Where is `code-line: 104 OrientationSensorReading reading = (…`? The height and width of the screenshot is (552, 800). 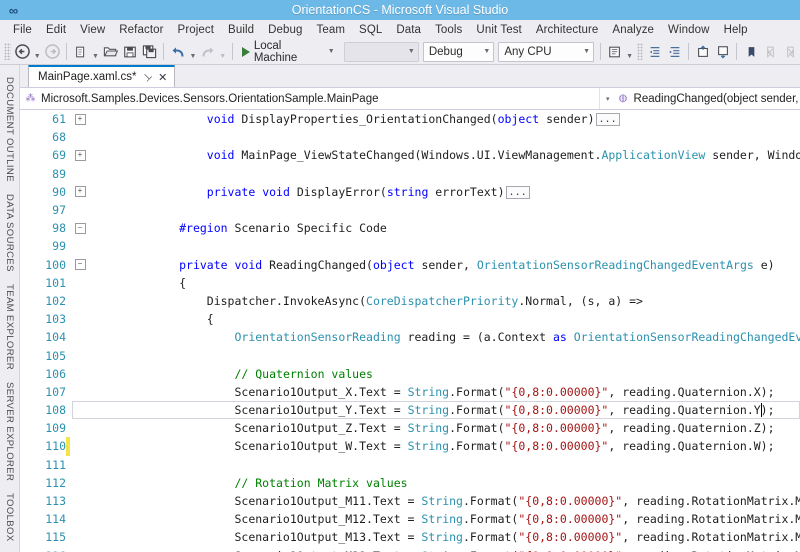 code-line: 104 OrientationSensorReading reading = (… is located at coordinates (410, 337).